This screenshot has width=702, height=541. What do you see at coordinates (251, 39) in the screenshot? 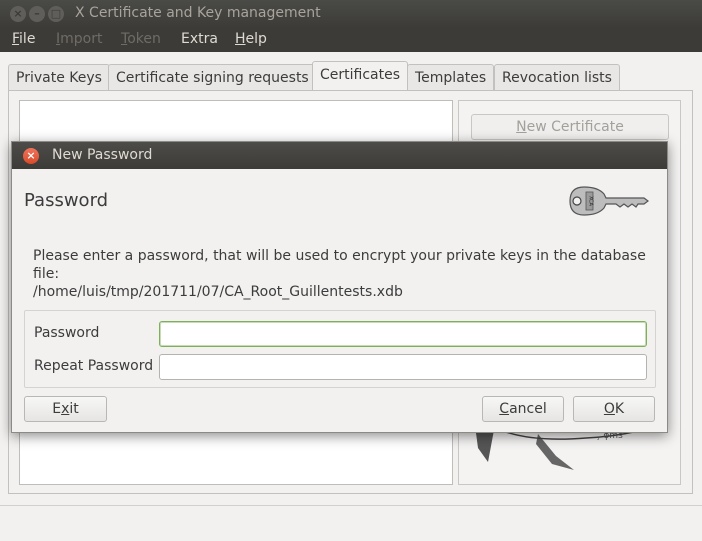
I see `menu-help: Help` at bounding box center [251, 39].